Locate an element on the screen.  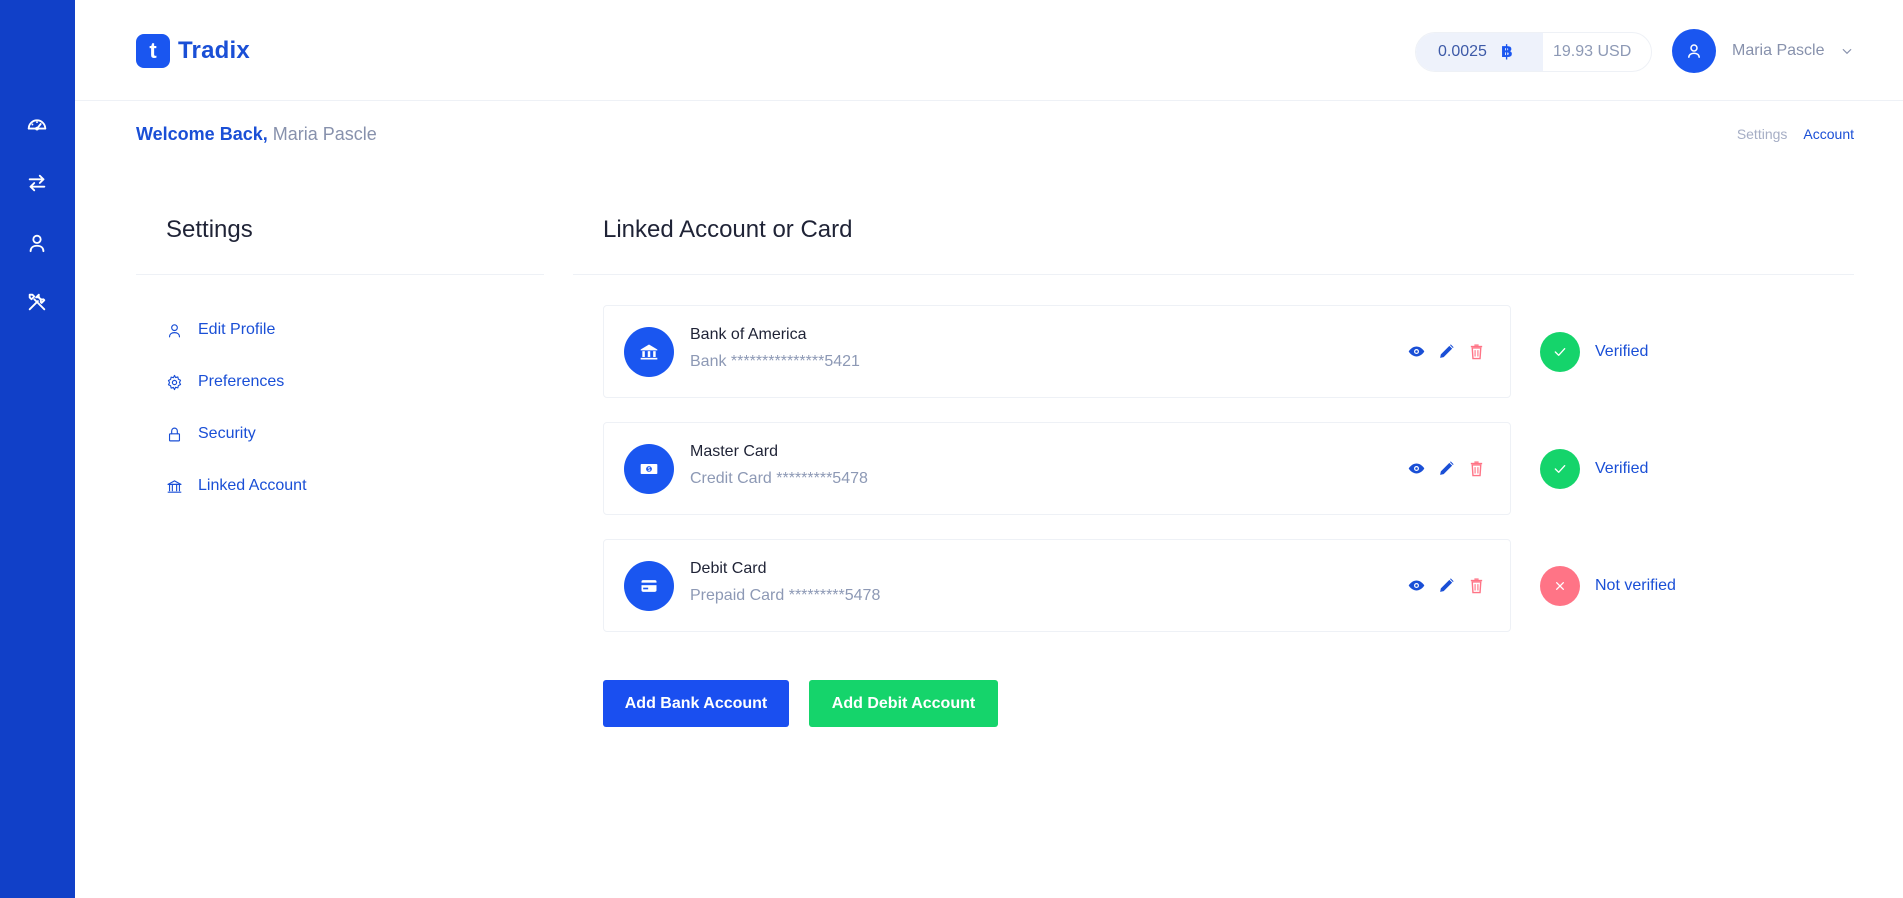
add-bank-account-button: Add Bank Account is located at coordinates (696, 703).